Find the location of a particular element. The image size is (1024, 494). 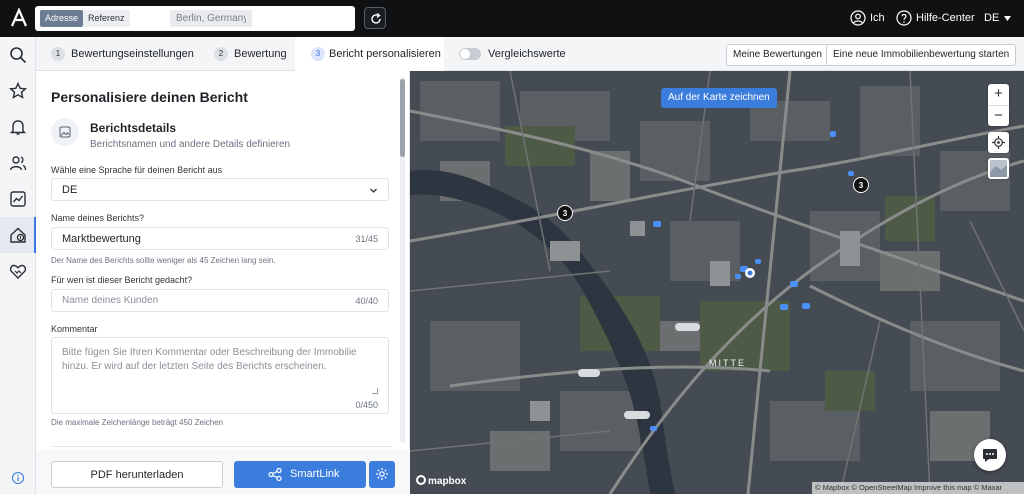

step-label: Bewertungseinstellungen is located at coordinates (132, 54).